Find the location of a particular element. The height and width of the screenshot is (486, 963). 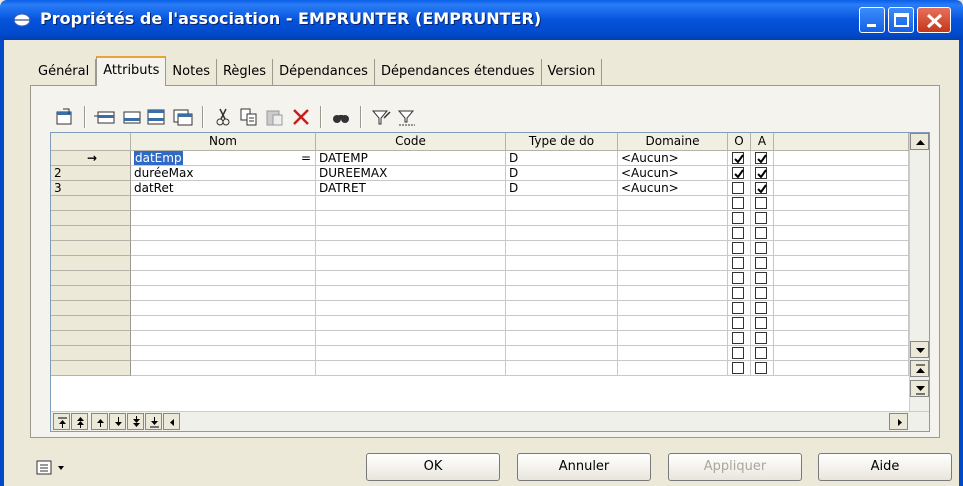

cell-nom: duréeMax is located at coordinates (223, 173).